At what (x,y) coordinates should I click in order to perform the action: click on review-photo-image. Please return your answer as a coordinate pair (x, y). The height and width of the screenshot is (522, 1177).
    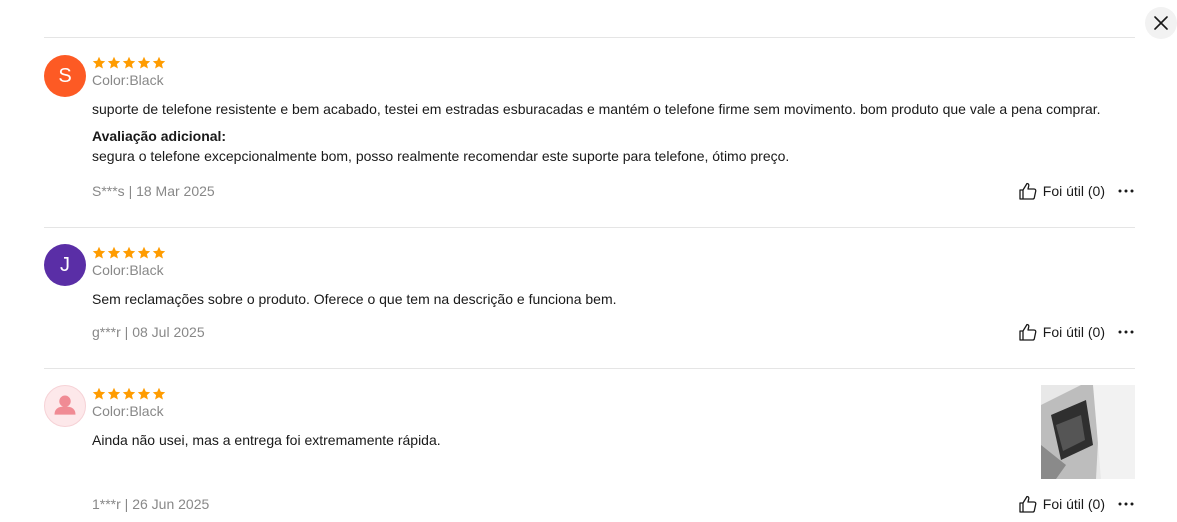
    Looking at the image, I should click on (1088, 432).